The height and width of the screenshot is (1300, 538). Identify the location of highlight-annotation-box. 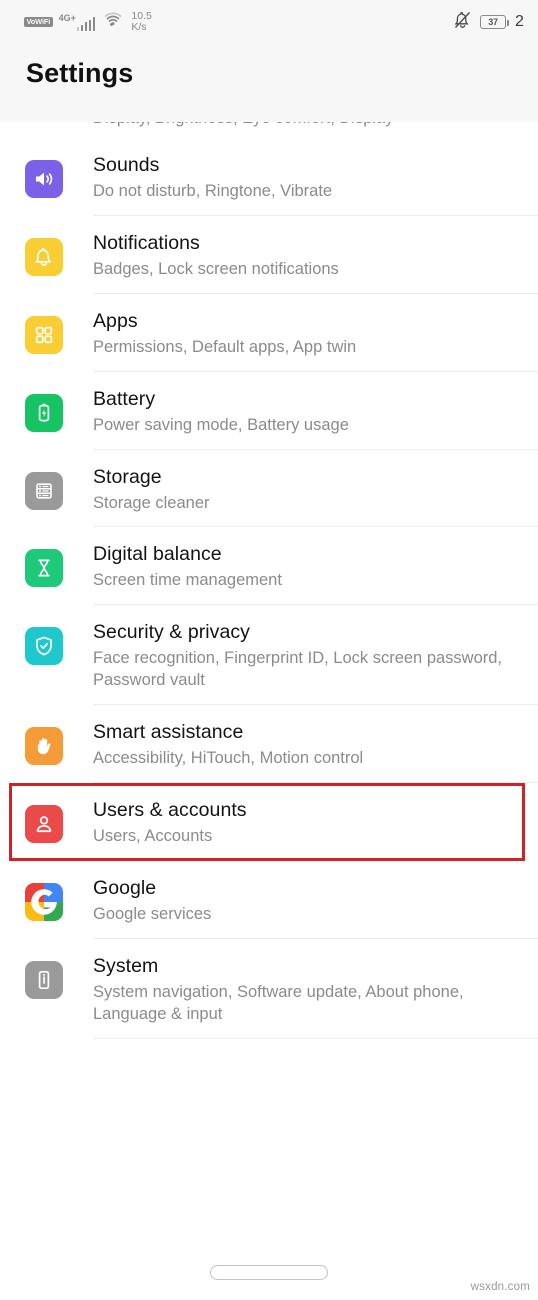
(267, 822).